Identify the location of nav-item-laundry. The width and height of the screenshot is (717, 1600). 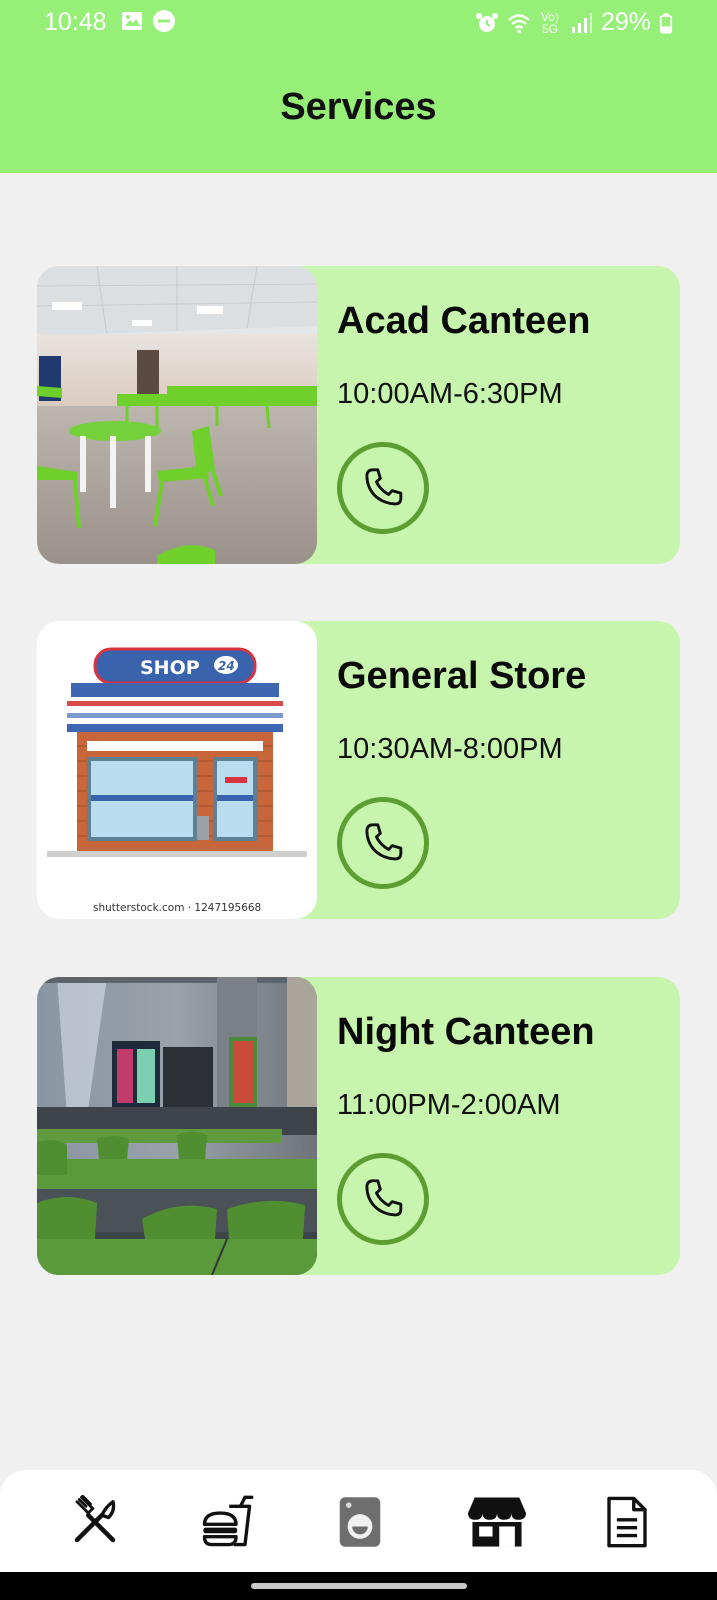
(360, 1522).